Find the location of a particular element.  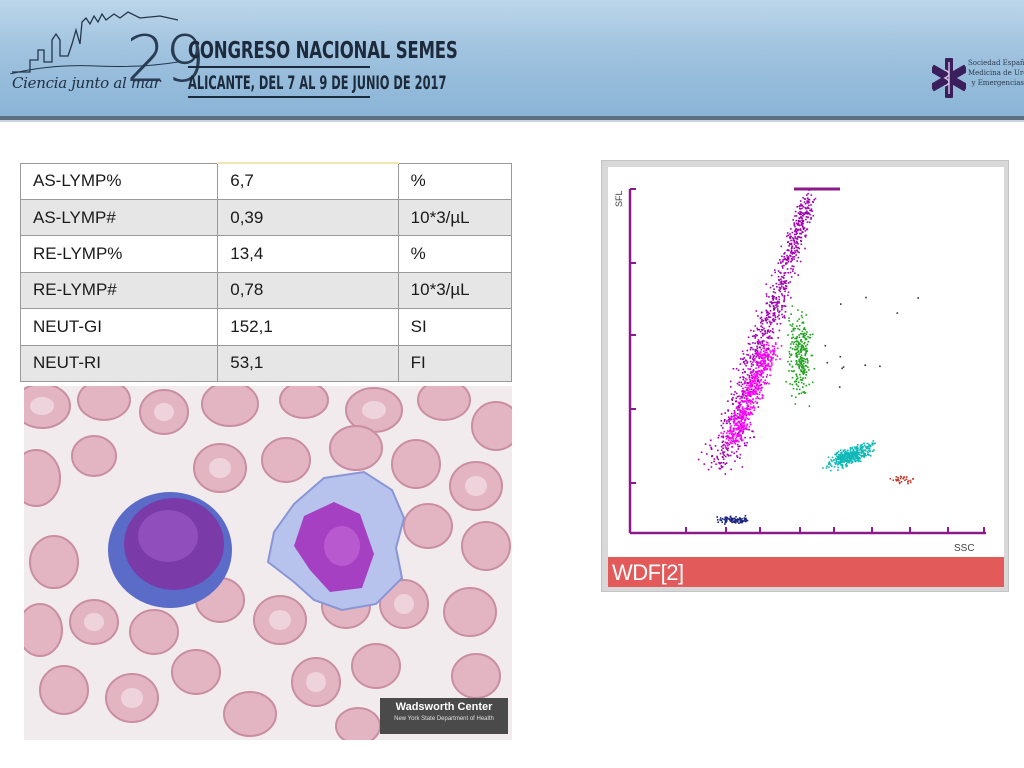

value-cell: 53,1 is located at coordinates (308, 363).